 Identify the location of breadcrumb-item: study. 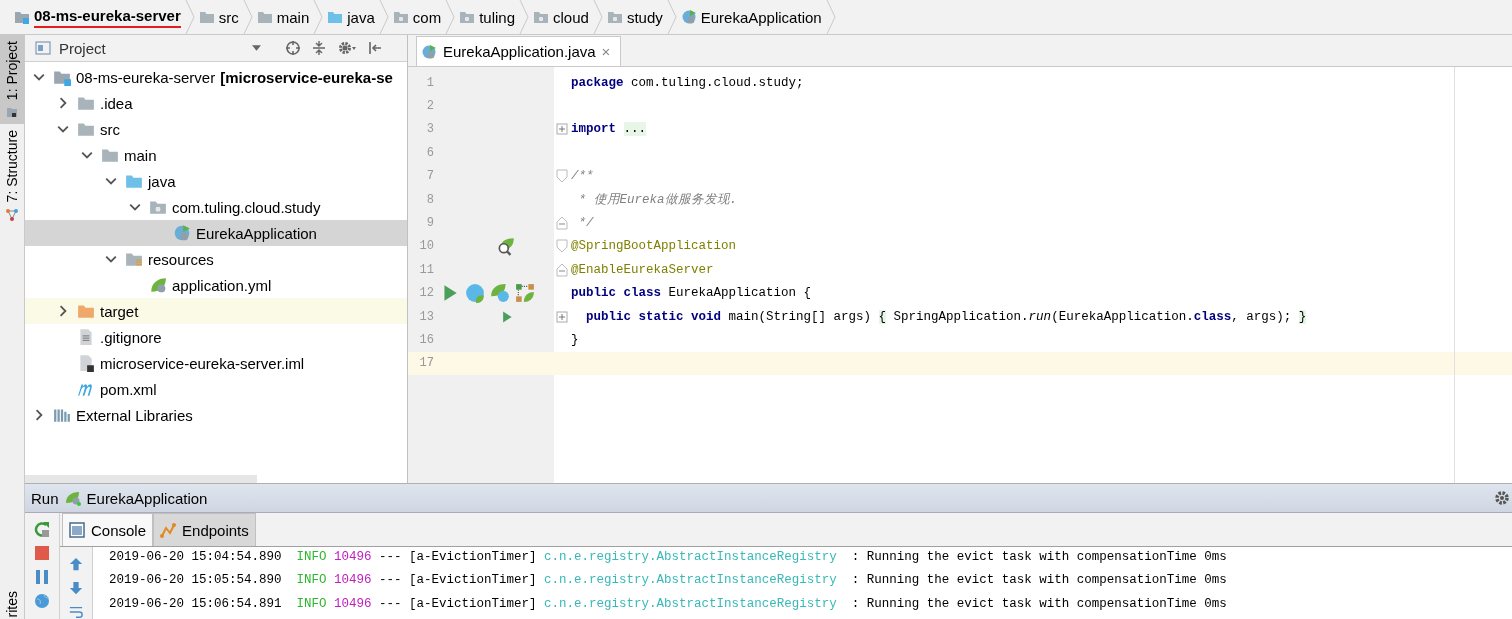
(634, 17).